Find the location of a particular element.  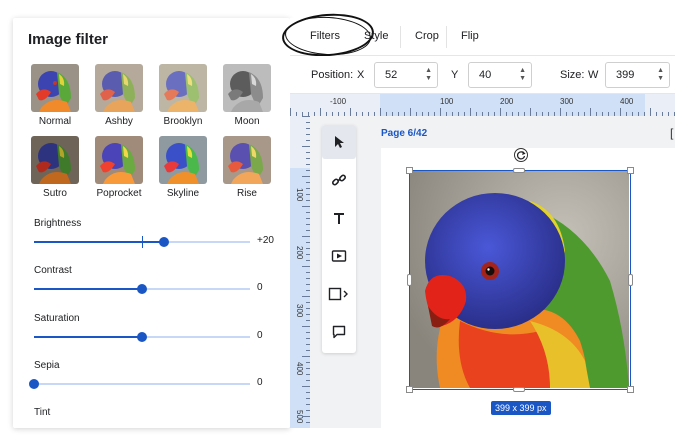

filter-sutro: Sutro is located at coordinates (55, 167).